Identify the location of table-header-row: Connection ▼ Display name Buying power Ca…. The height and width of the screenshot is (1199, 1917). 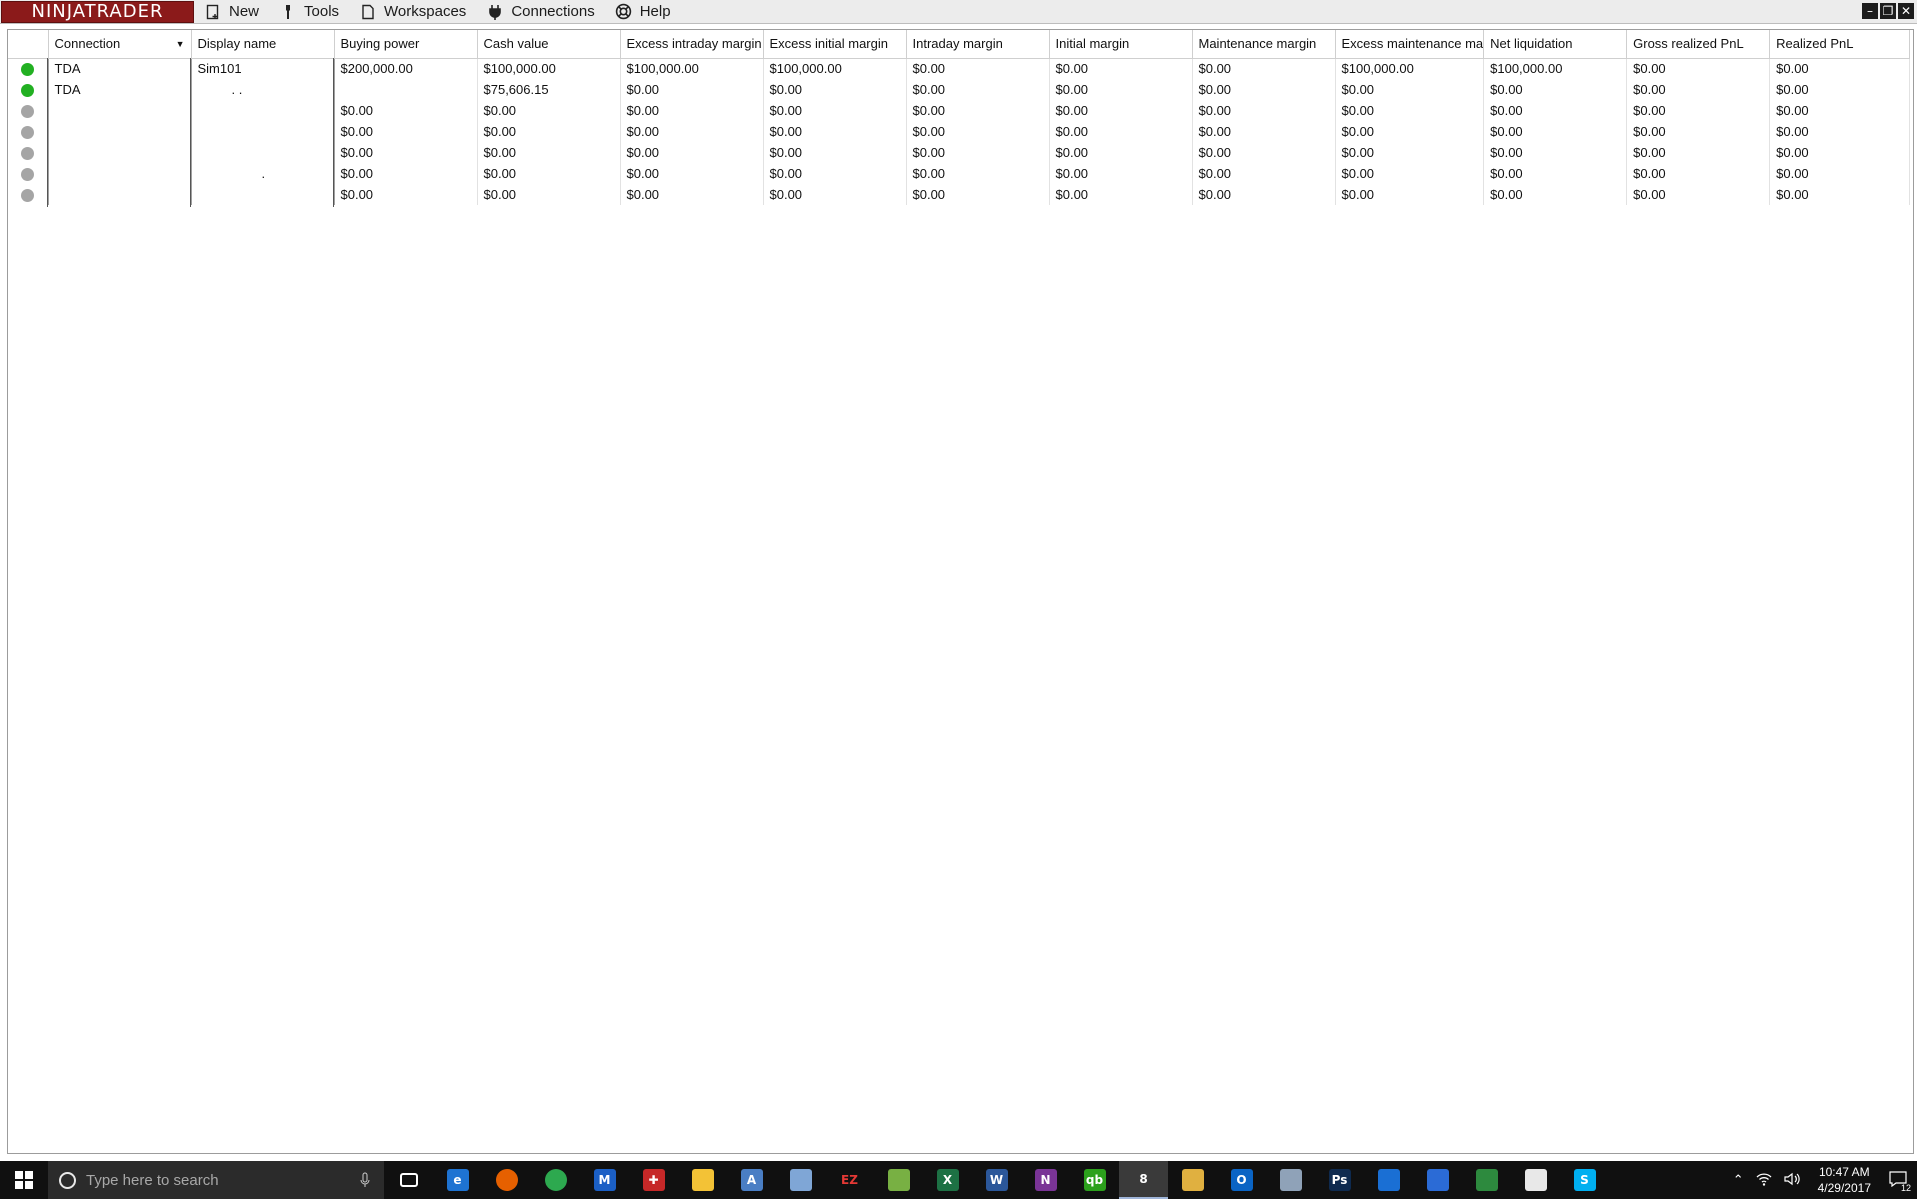
(959, 44).